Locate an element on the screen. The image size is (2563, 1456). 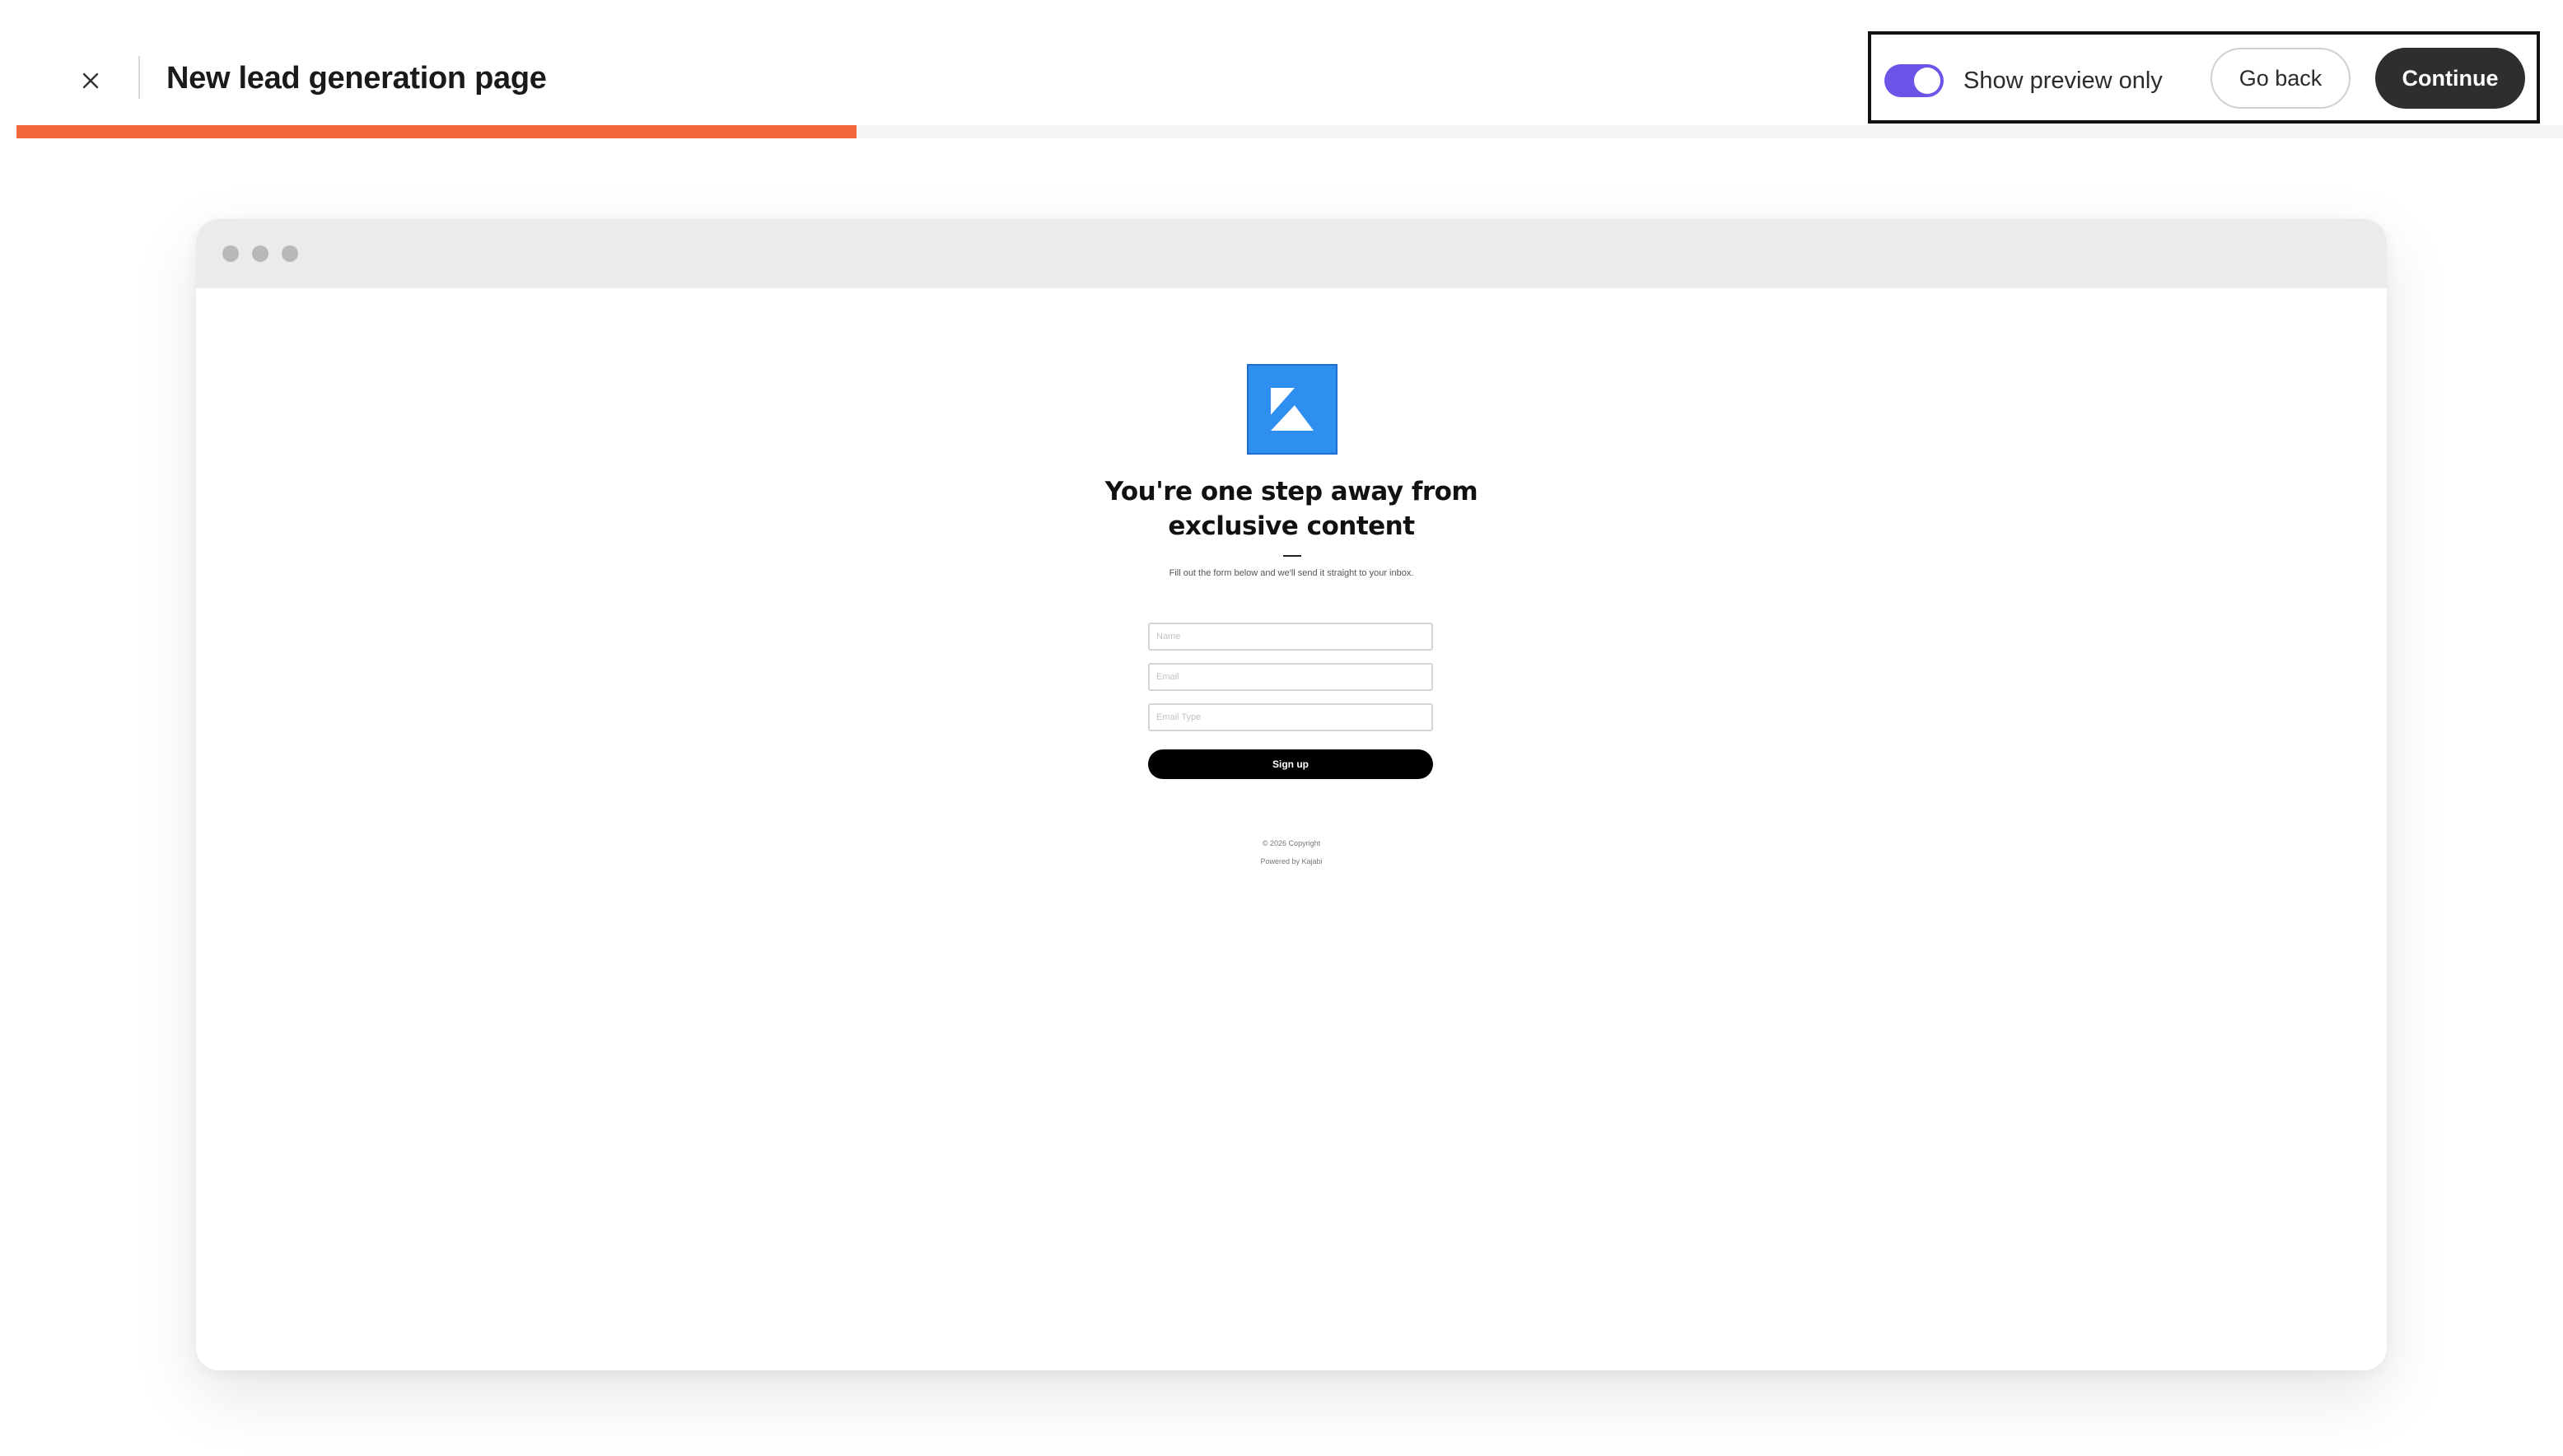
show-preview-label: Show preview only is located at coordinates (2063, 81).